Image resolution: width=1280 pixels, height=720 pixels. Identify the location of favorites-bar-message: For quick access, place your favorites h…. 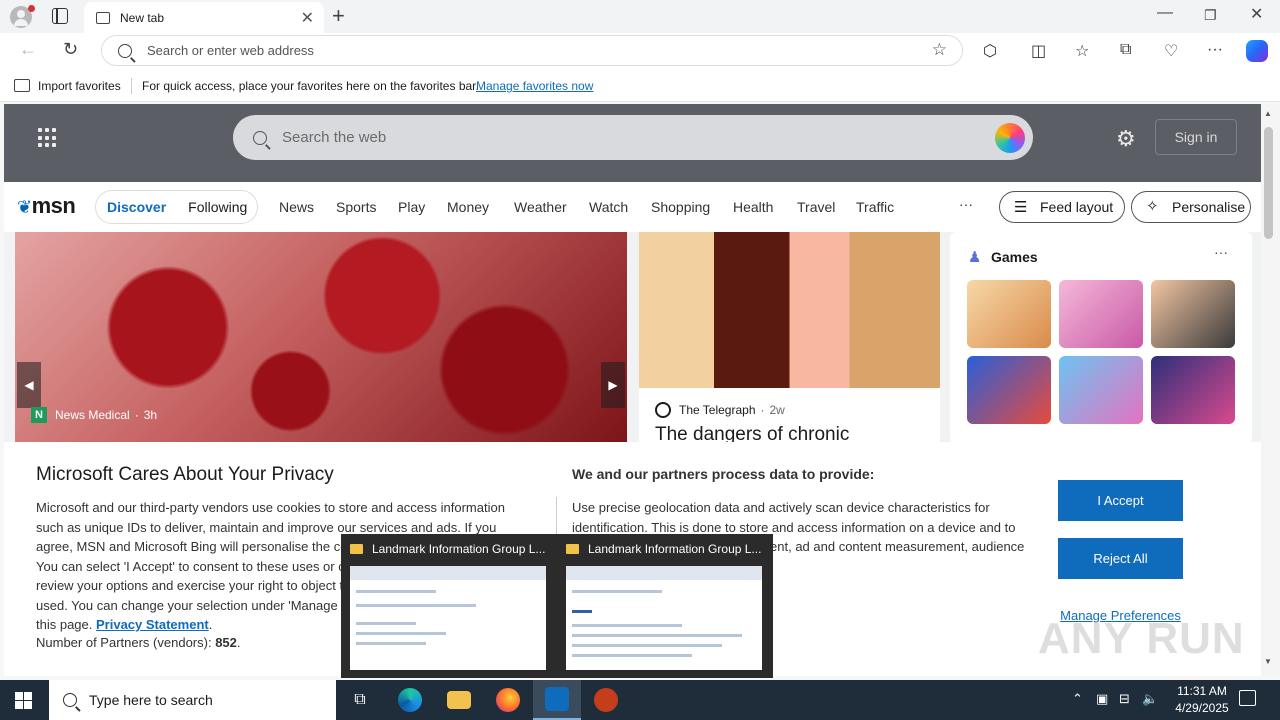
(310, 86).